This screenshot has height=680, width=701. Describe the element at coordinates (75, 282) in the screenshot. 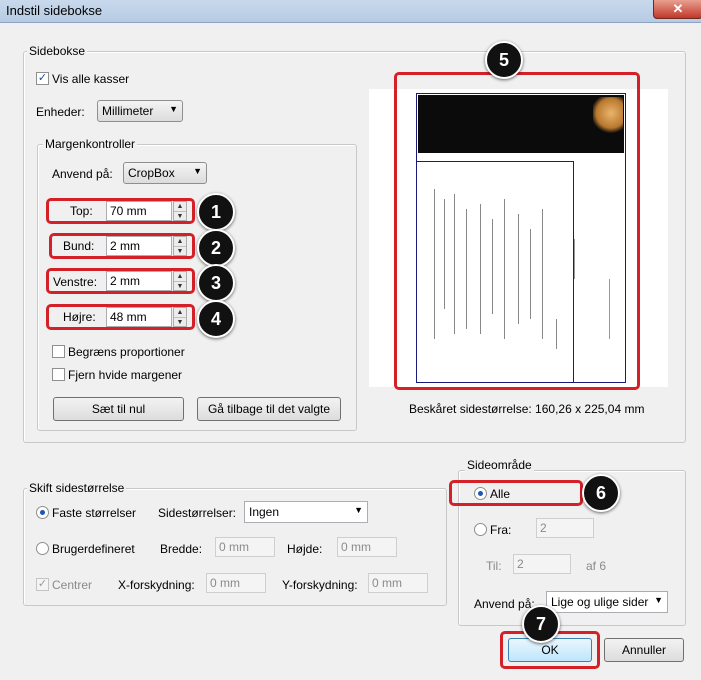

I see `left-label: Venstre:` at that location.